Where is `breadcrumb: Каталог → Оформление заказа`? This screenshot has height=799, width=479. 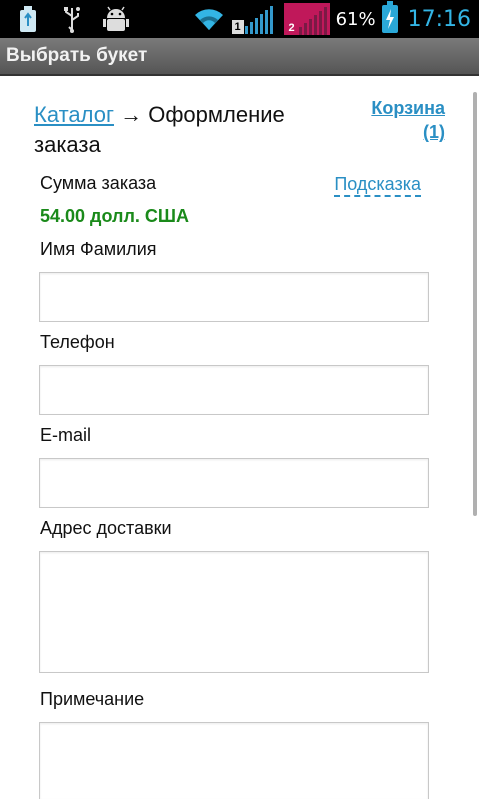 breadcrumb: Каталог → Оформление заказа is located at coordinates (184, 130).